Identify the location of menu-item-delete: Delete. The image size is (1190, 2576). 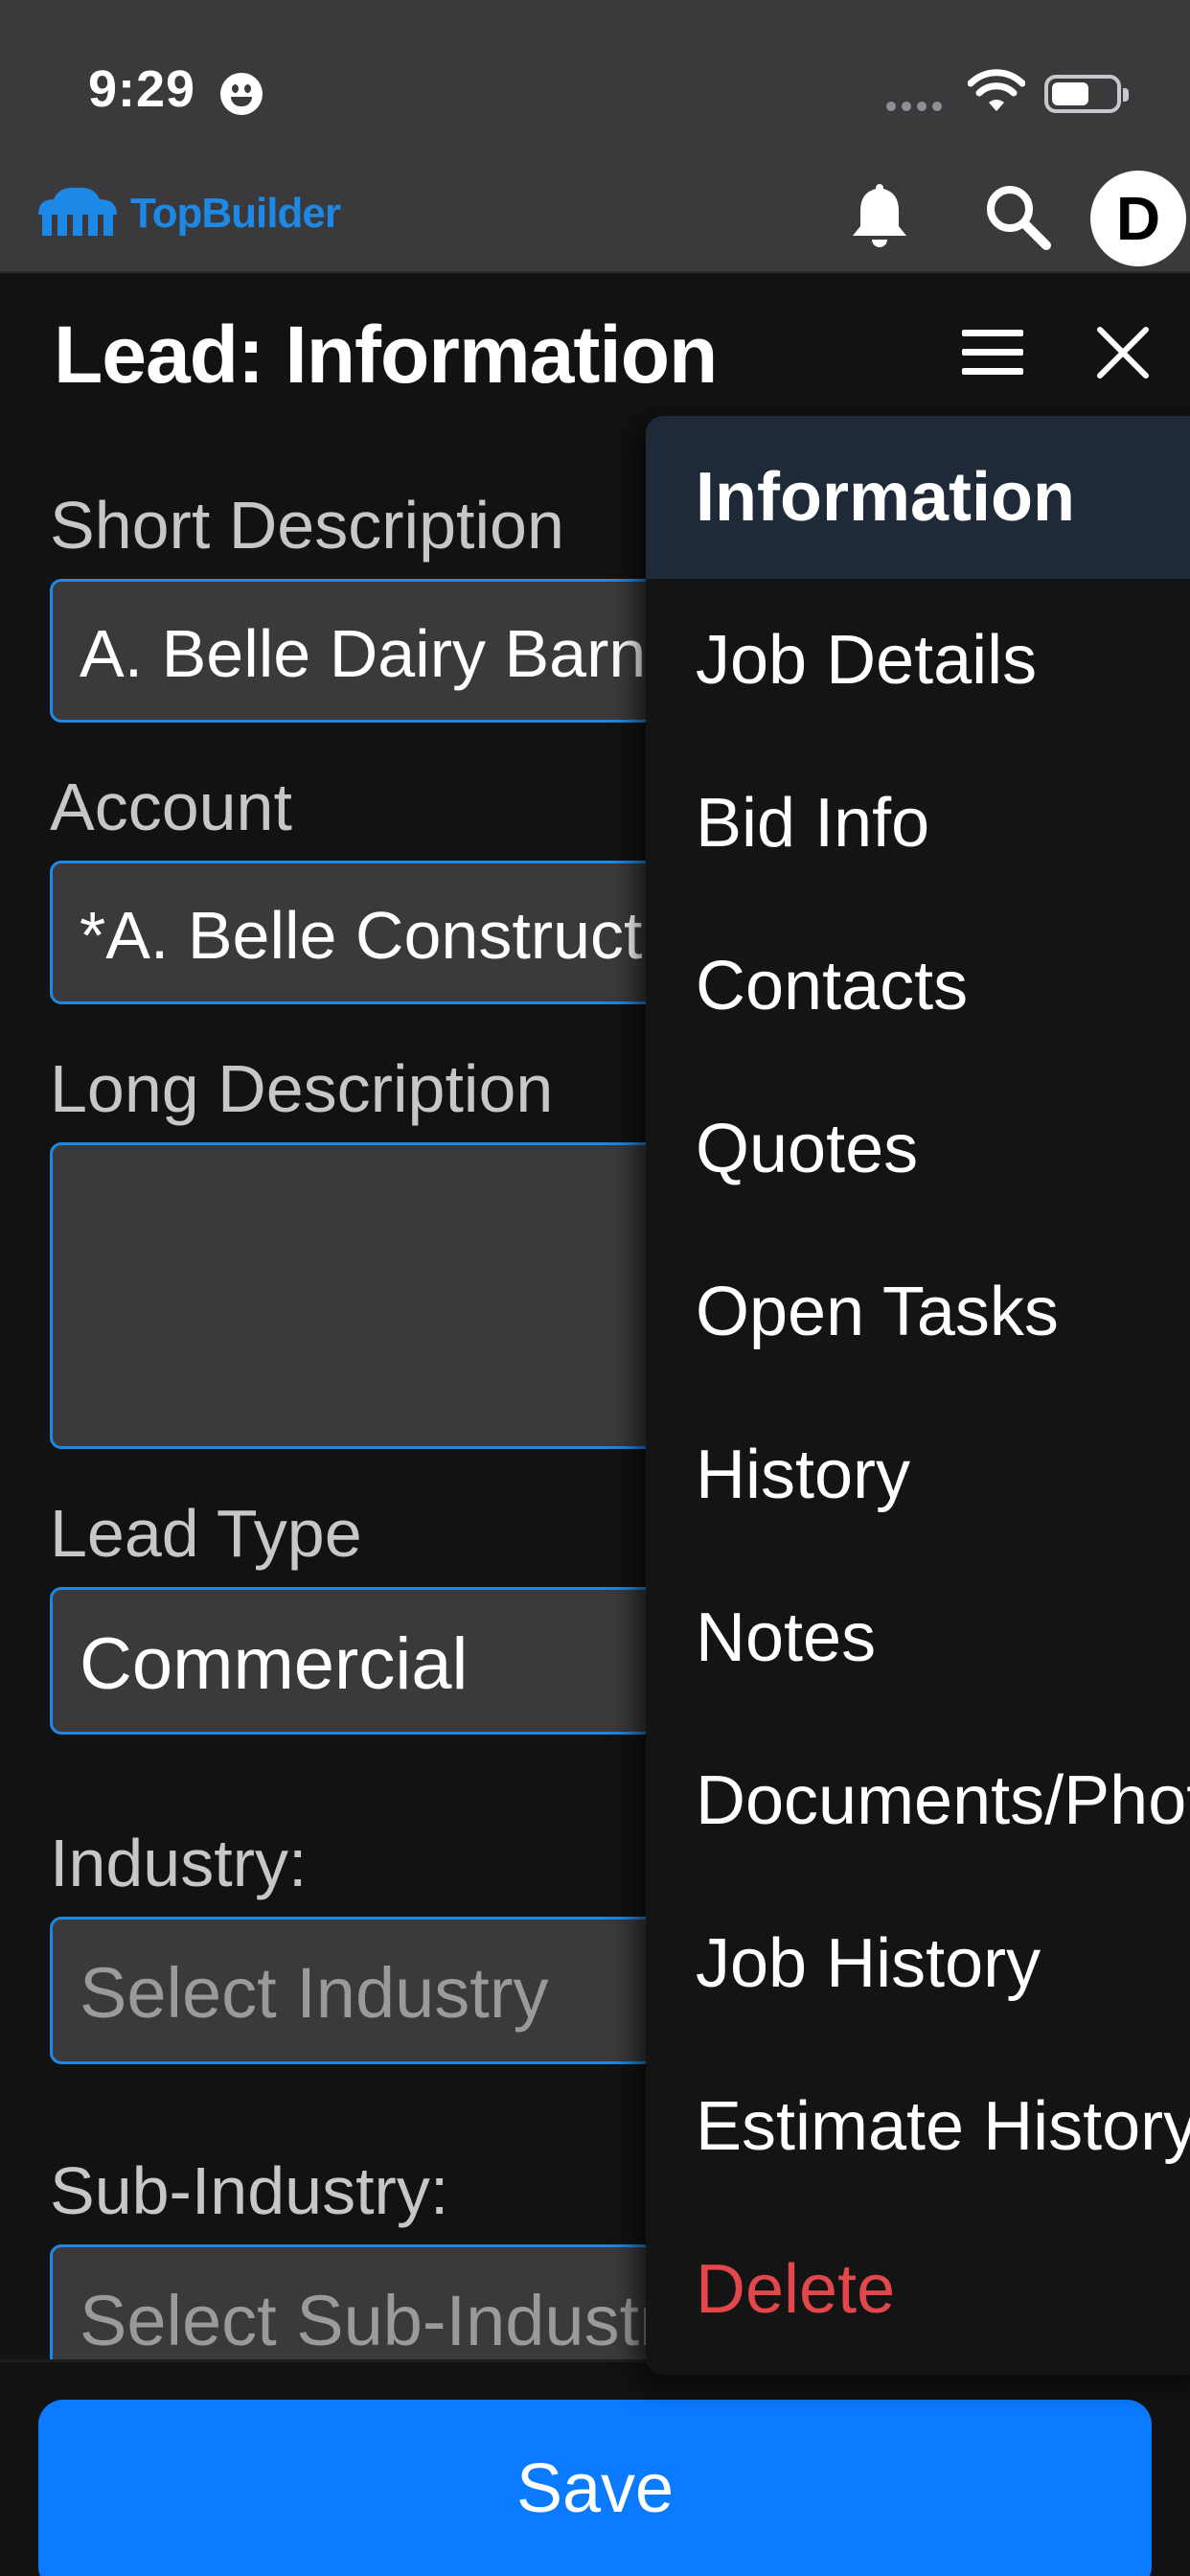
(918, 2289).